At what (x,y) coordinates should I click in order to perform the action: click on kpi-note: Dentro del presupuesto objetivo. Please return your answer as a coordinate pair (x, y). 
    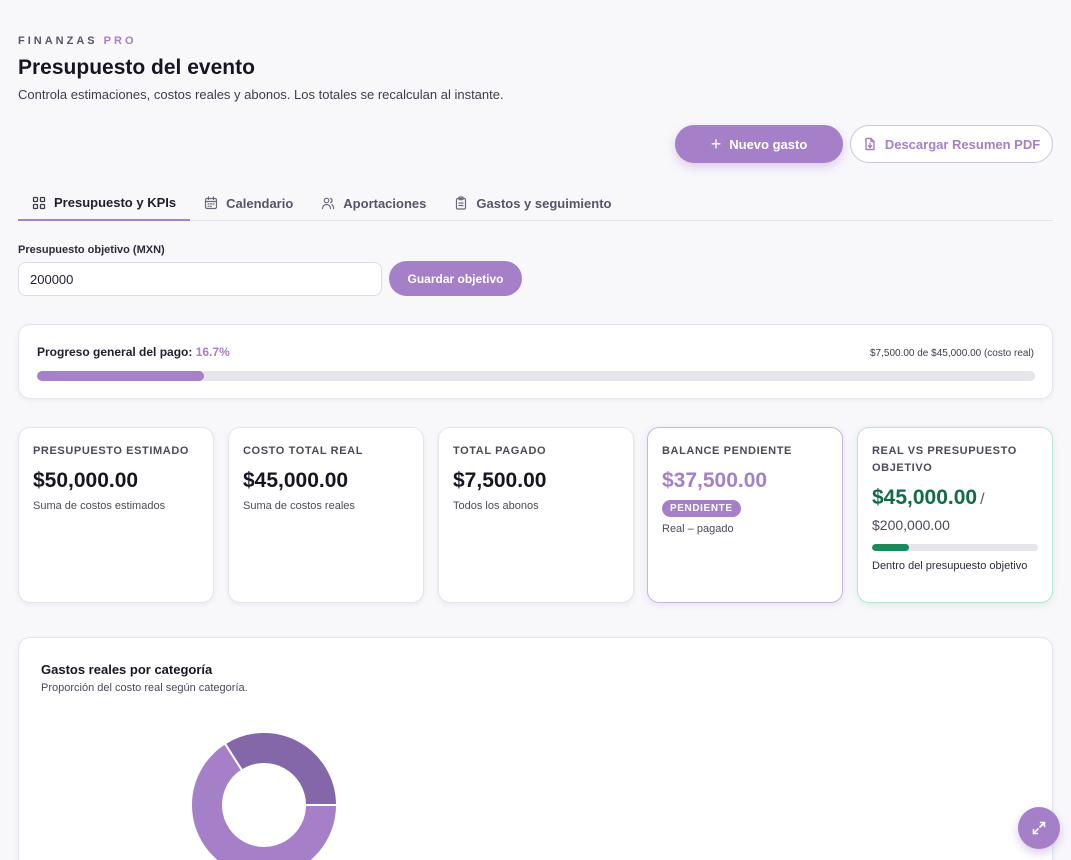
    Looking at the image, I should click on (950, 566).